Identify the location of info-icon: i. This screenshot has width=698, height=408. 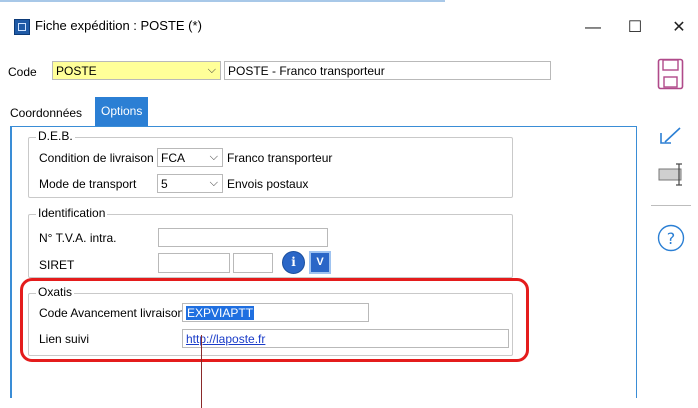
(293, 262).